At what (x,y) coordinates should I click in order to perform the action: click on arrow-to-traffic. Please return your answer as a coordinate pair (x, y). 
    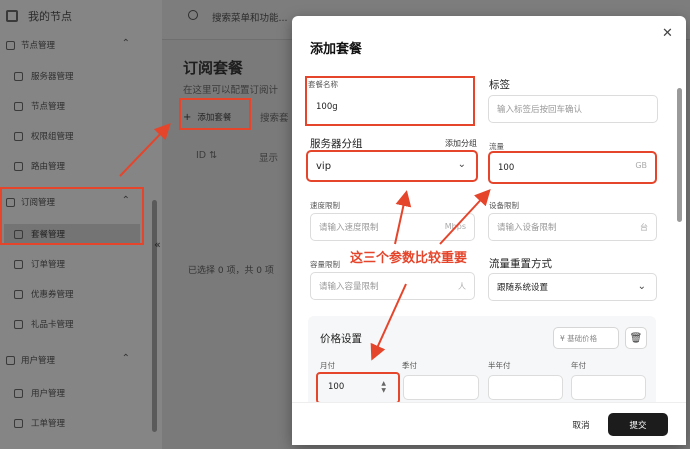
    Looking at the image, I should click on (465, 217).